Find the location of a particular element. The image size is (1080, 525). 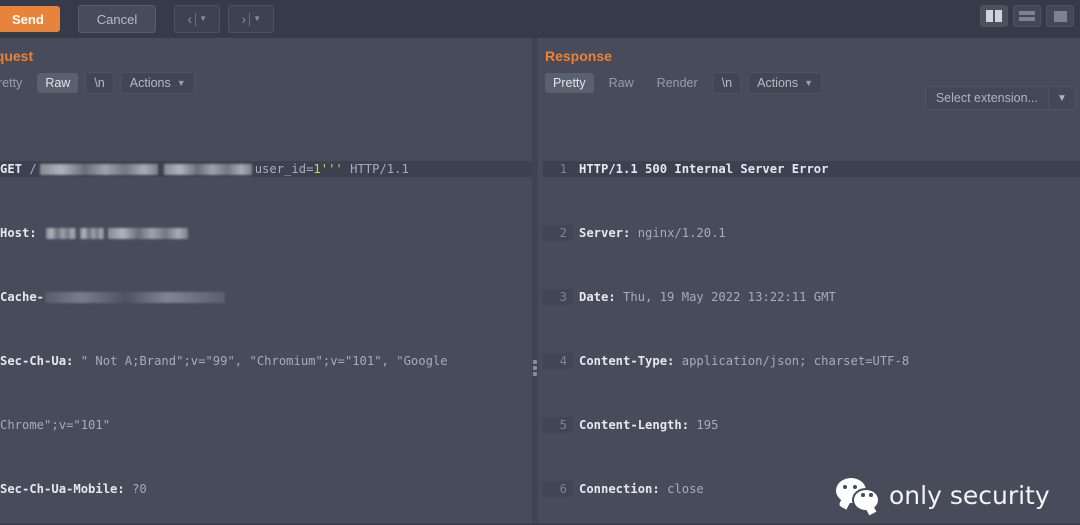

tab-request-pretty: retty is located at coordinates (15, 83).